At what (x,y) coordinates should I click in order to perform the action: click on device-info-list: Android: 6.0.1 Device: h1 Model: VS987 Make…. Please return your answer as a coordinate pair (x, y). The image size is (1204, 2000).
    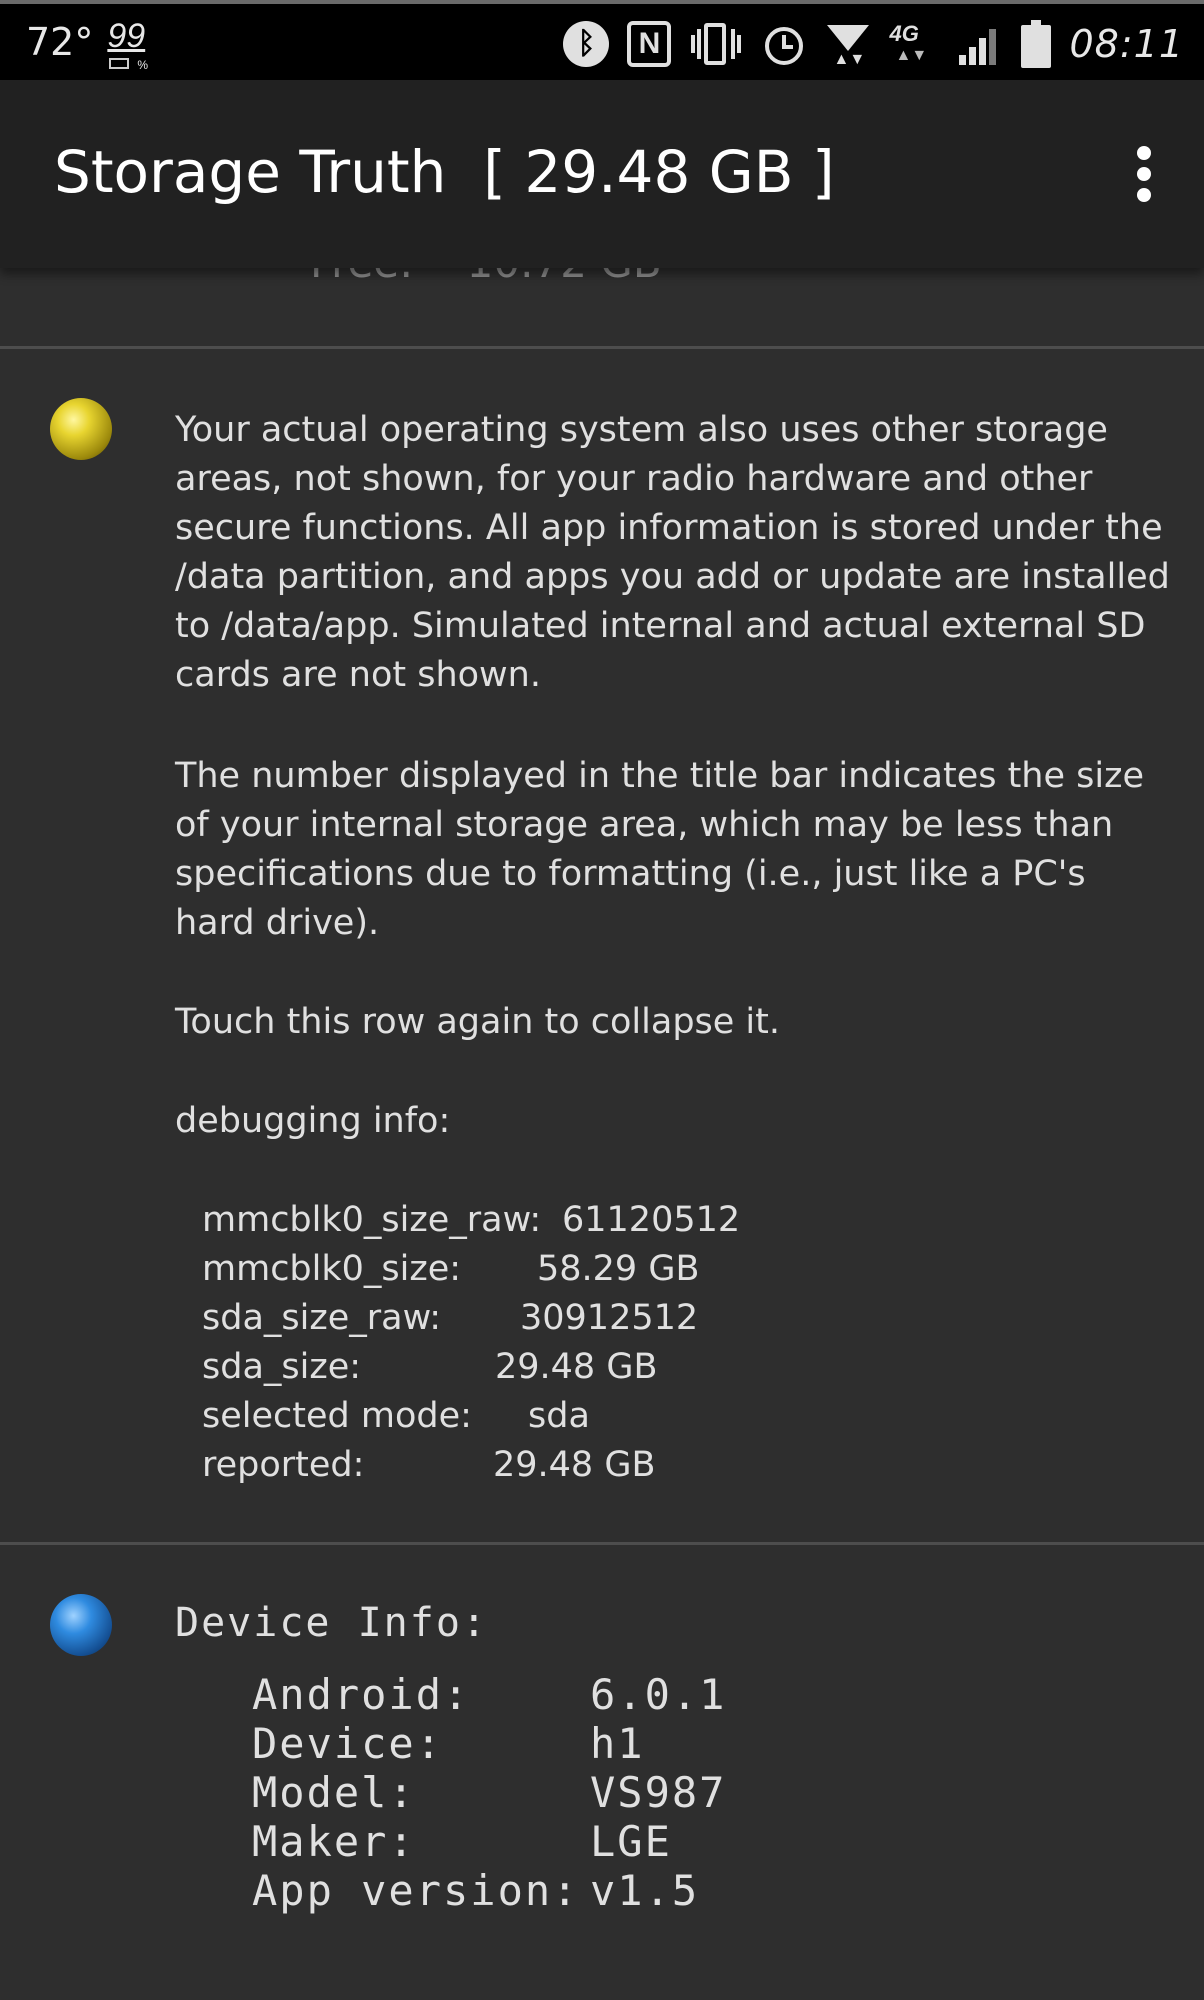
    Looking at the image, I should click on (489, 1792).